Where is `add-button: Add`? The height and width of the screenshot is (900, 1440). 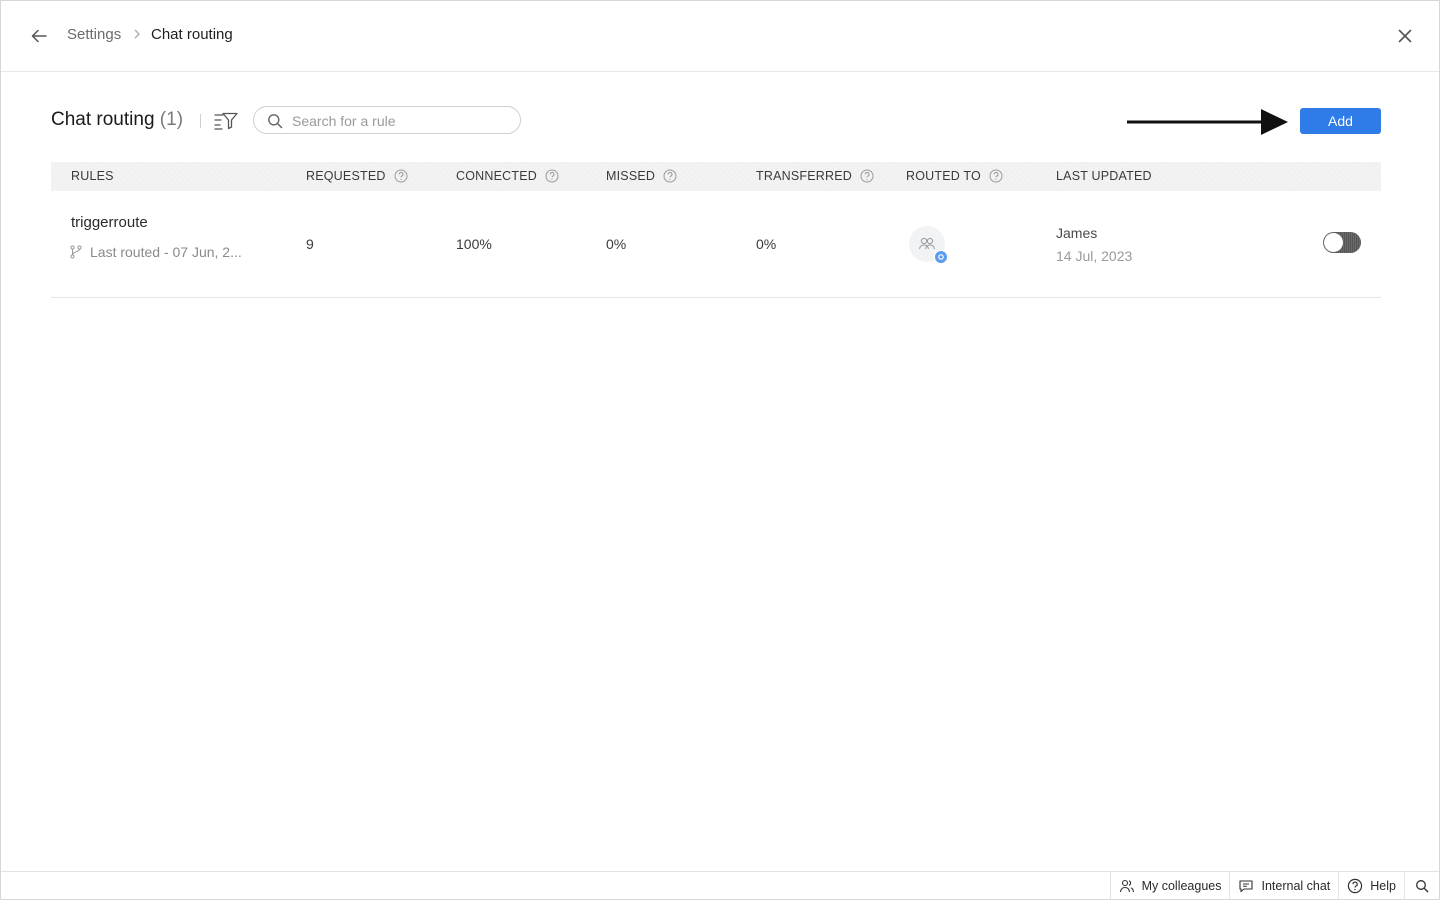
add-button: Add is located at coordinates (1340, 121).